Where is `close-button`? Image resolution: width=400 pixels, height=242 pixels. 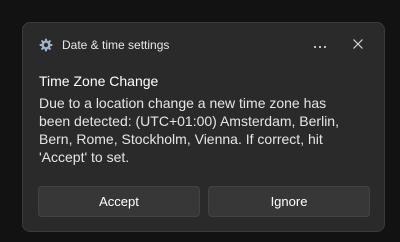
close-button is located at coordinates (358, 45).